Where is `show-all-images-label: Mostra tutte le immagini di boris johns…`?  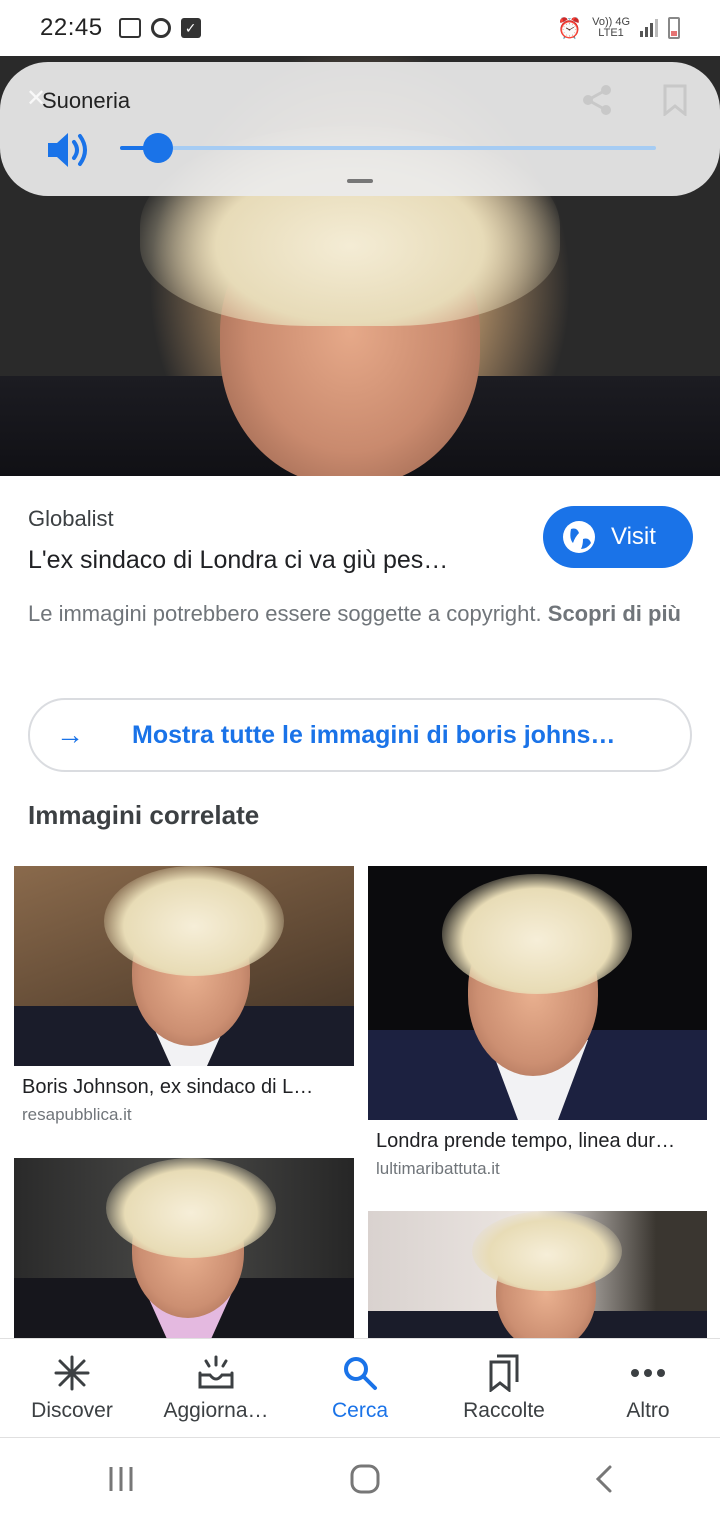 show-all-images-label: Mostra tutte le immagini di boris johns… is located at coordinates (374, 734).